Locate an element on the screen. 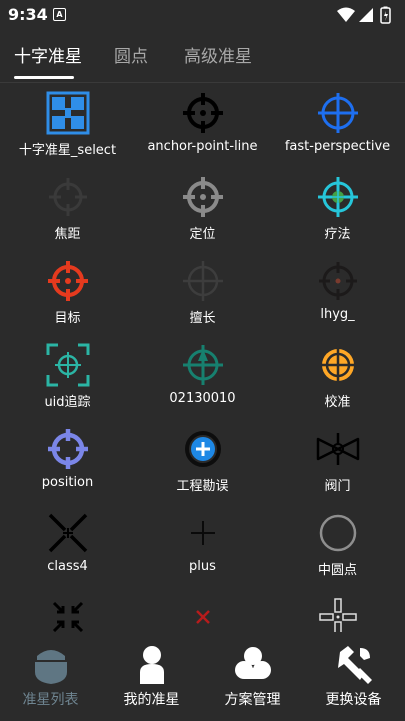  black-crosshair-icon is located at coordinates (203, 113).